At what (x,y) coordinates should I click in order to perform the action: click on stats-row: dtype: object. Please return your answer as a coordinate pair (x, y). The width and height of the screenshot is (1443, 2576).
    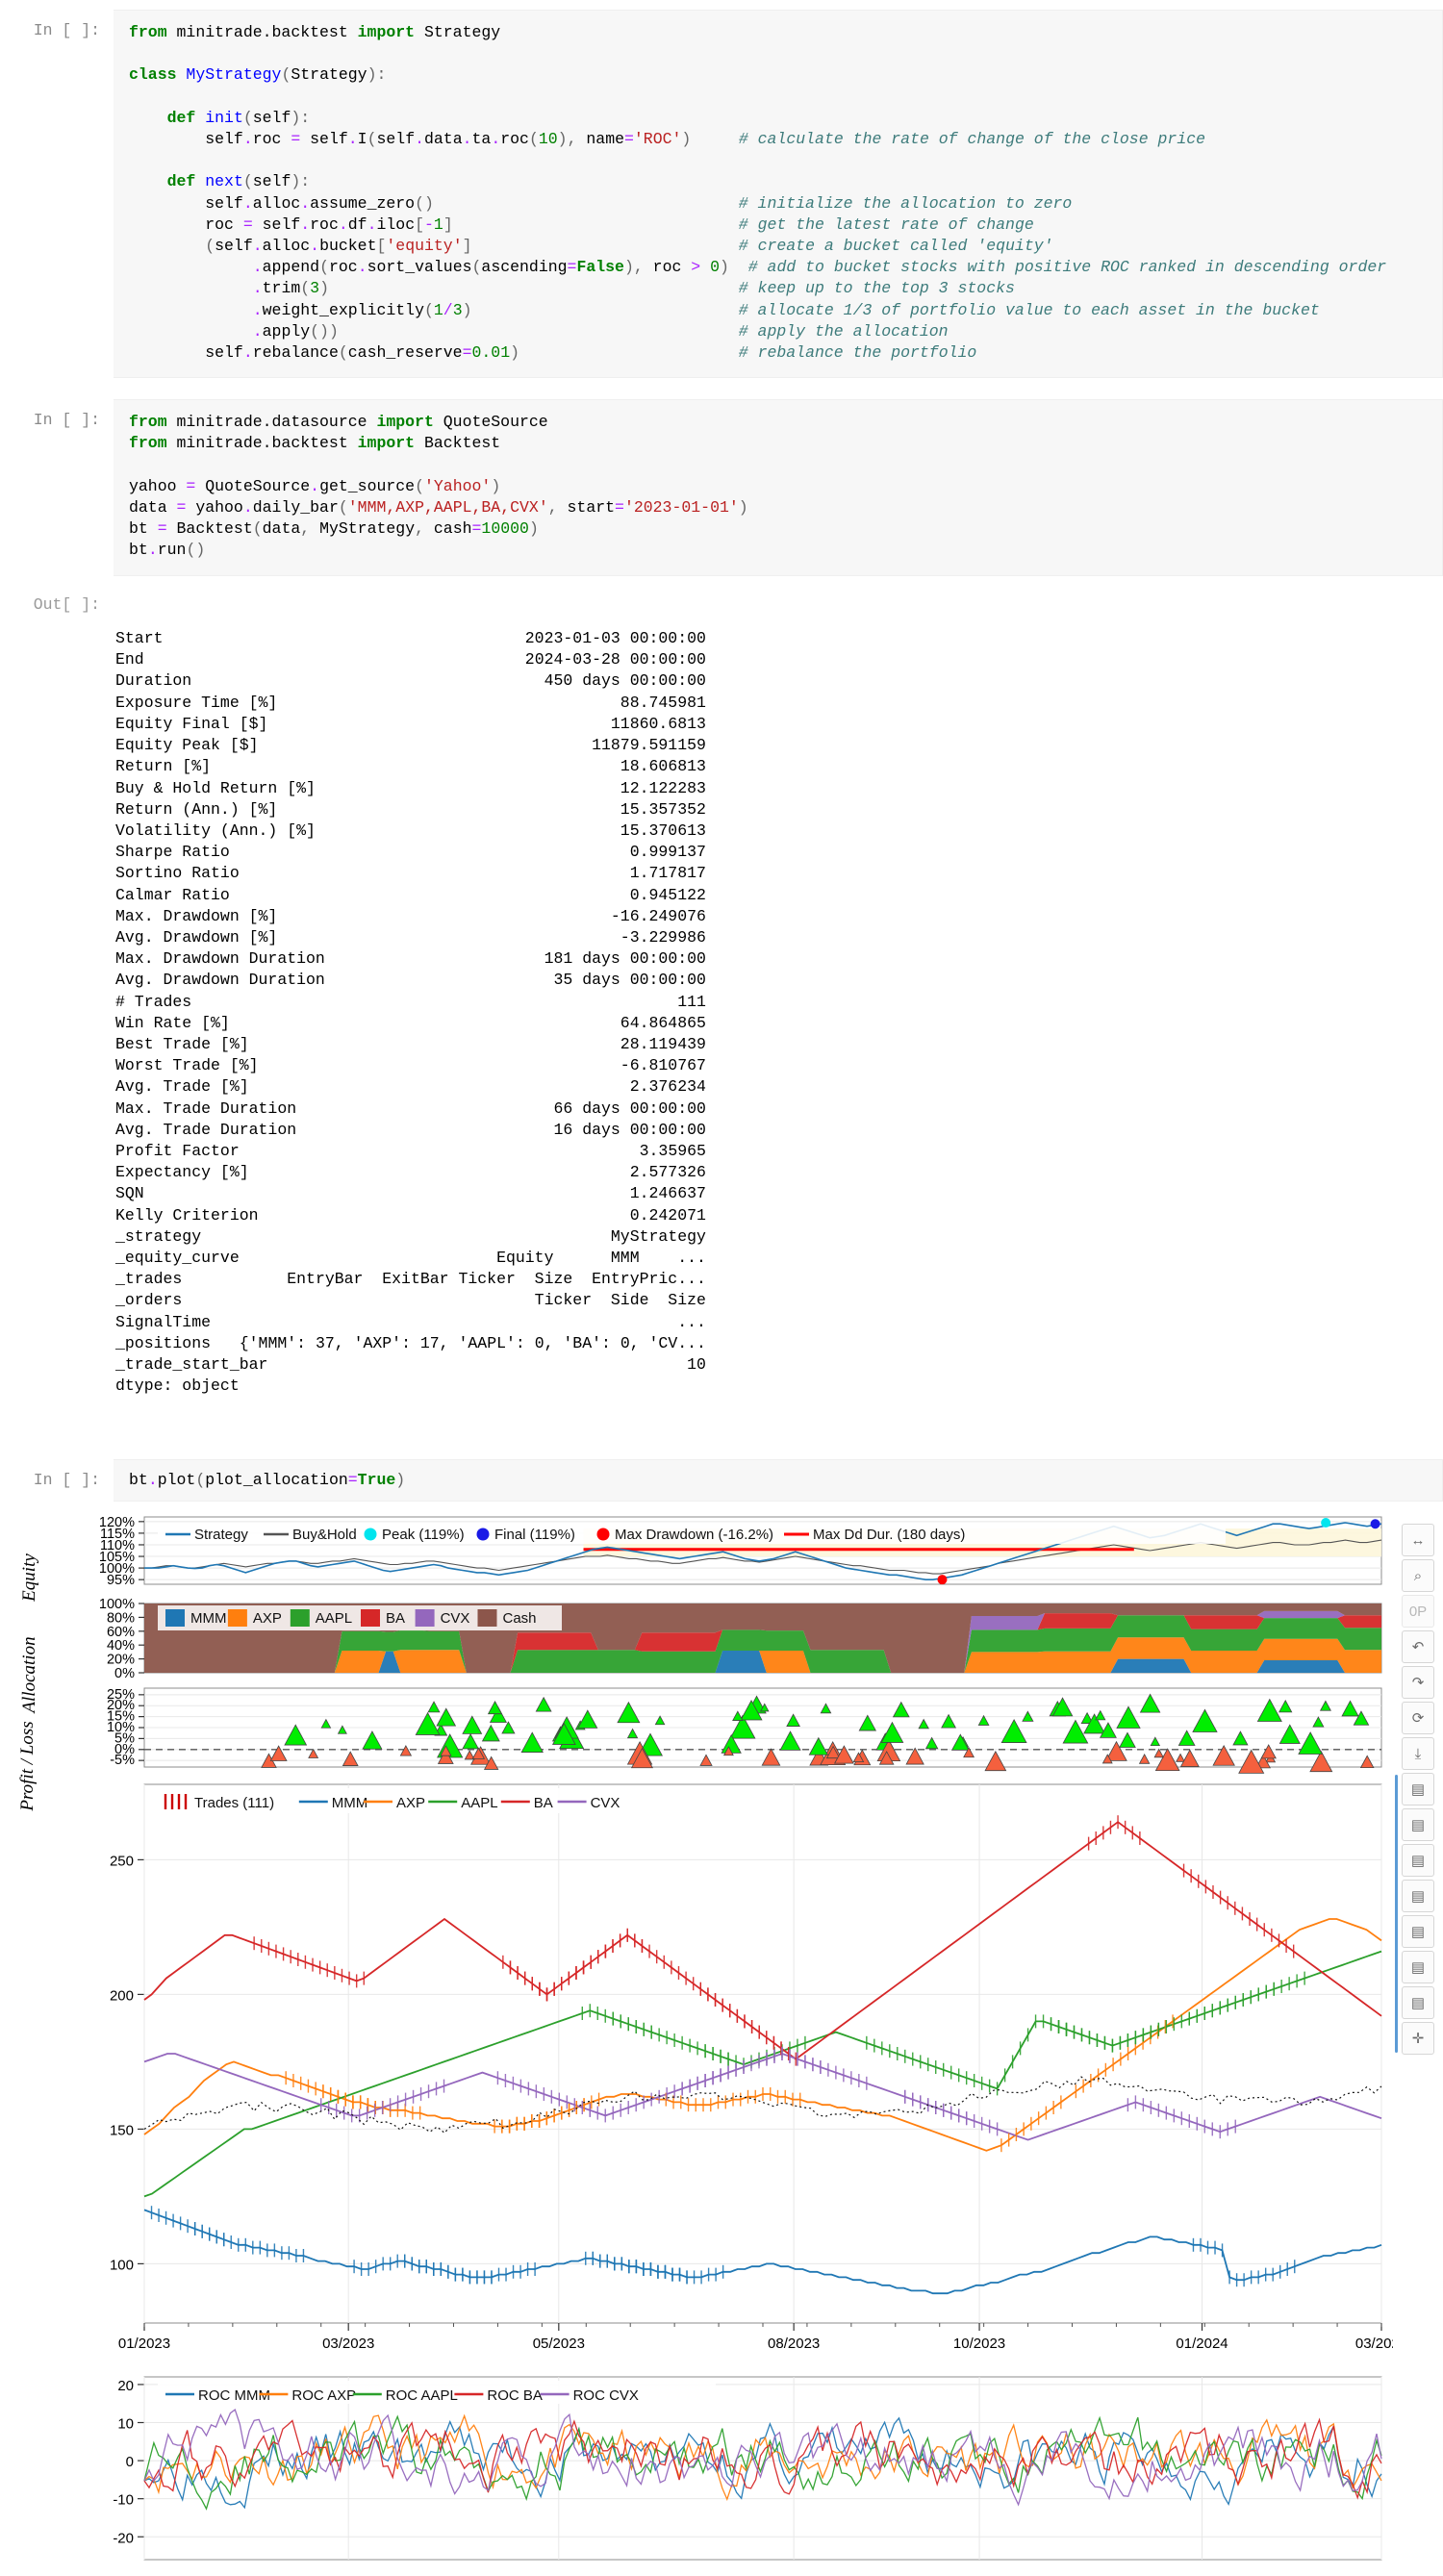
    Looking at the image, I should click on (772, 1386).